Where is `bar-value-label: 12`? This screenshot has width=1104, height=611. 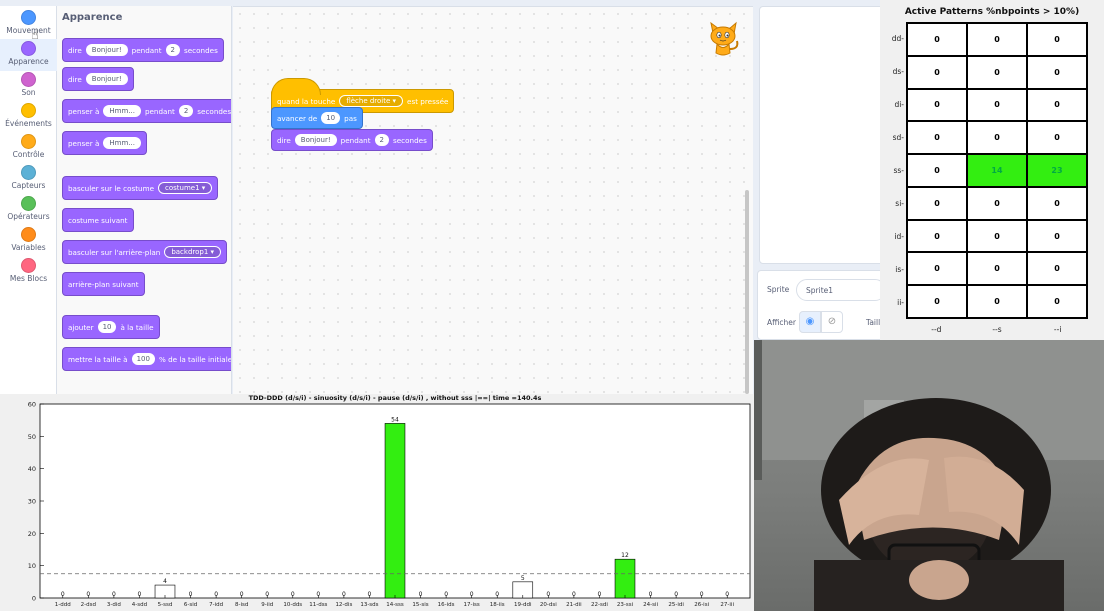 bar-value-label: 12 is located at coordinates (625, 555).